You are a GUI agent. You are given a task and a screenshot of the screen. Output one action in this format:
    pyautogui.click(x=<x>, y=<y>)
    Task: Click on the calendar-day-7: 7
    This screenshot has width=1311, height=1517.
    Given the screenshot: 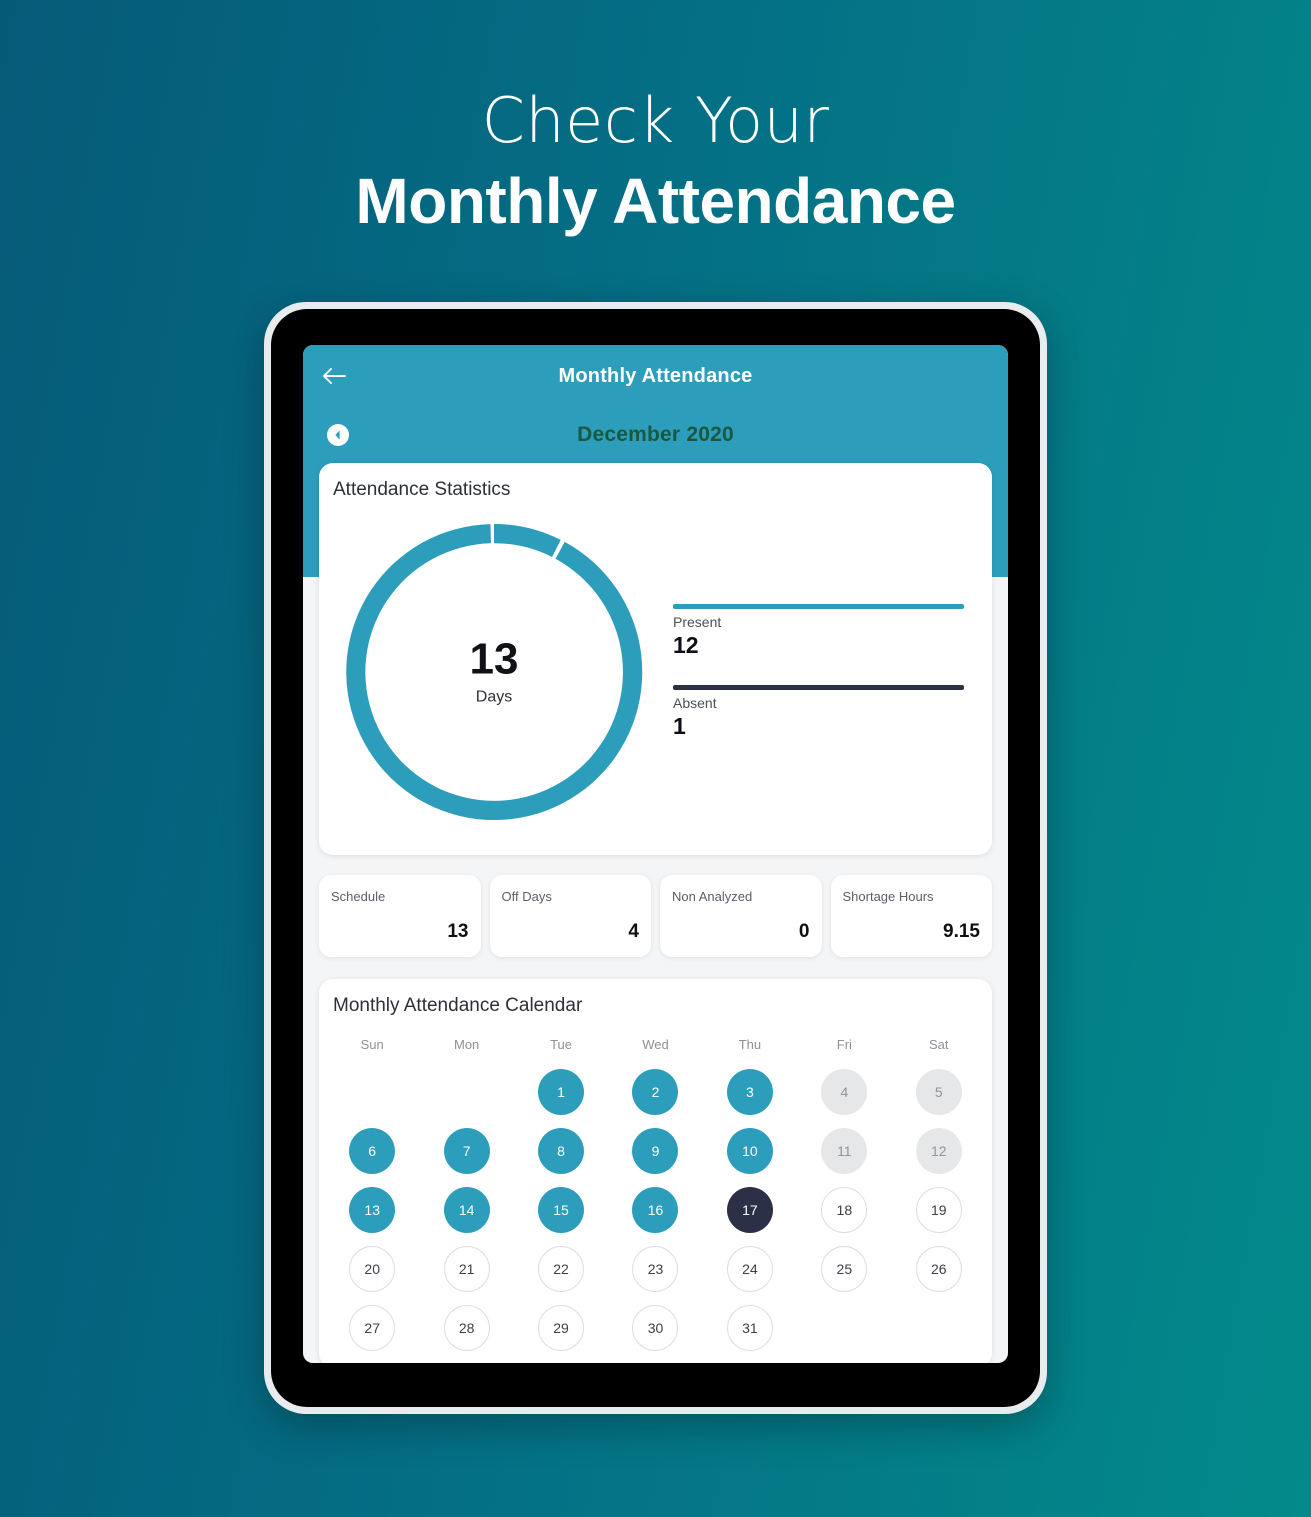 What is the action you would take?
    pyautogui.click(x=466, y=1150)
    